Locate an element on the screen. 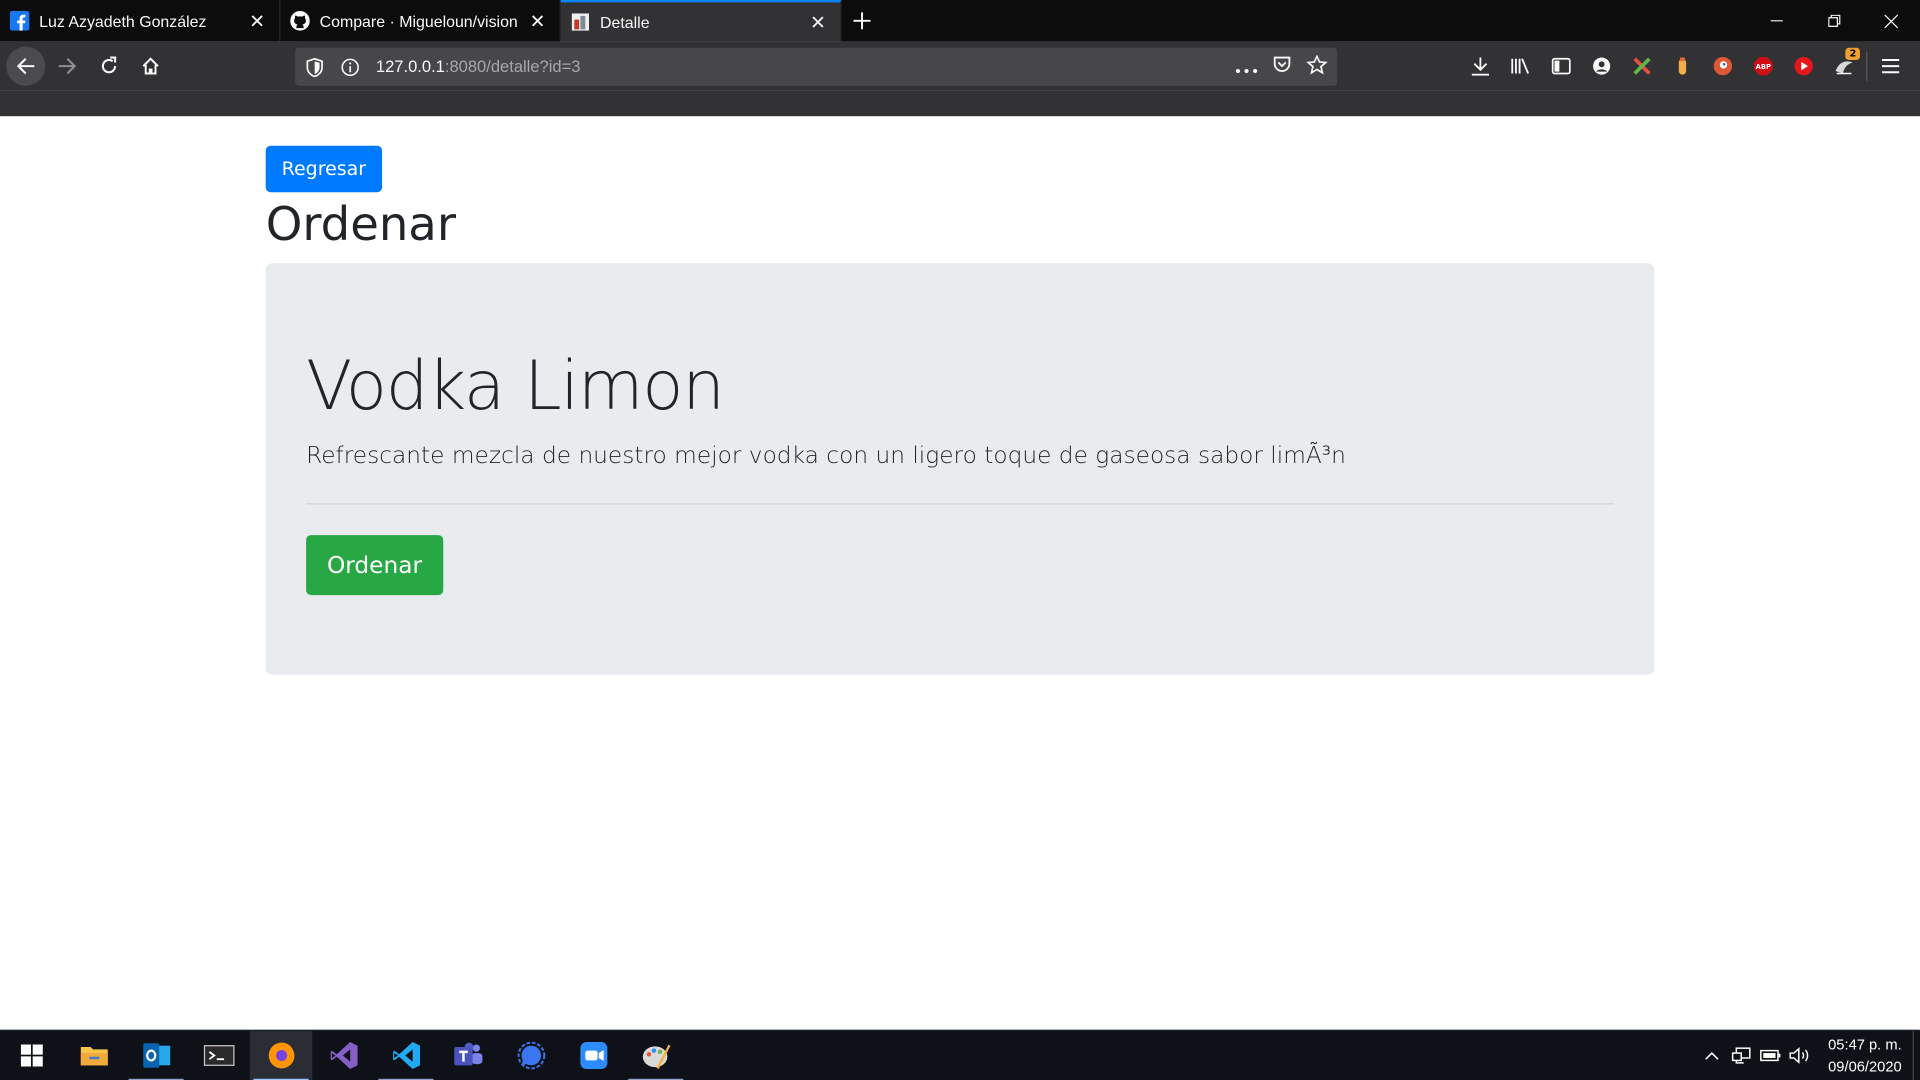 The height and width of the screenshot is (1080, 1920). forward-button is located at coordinates (67, 66).